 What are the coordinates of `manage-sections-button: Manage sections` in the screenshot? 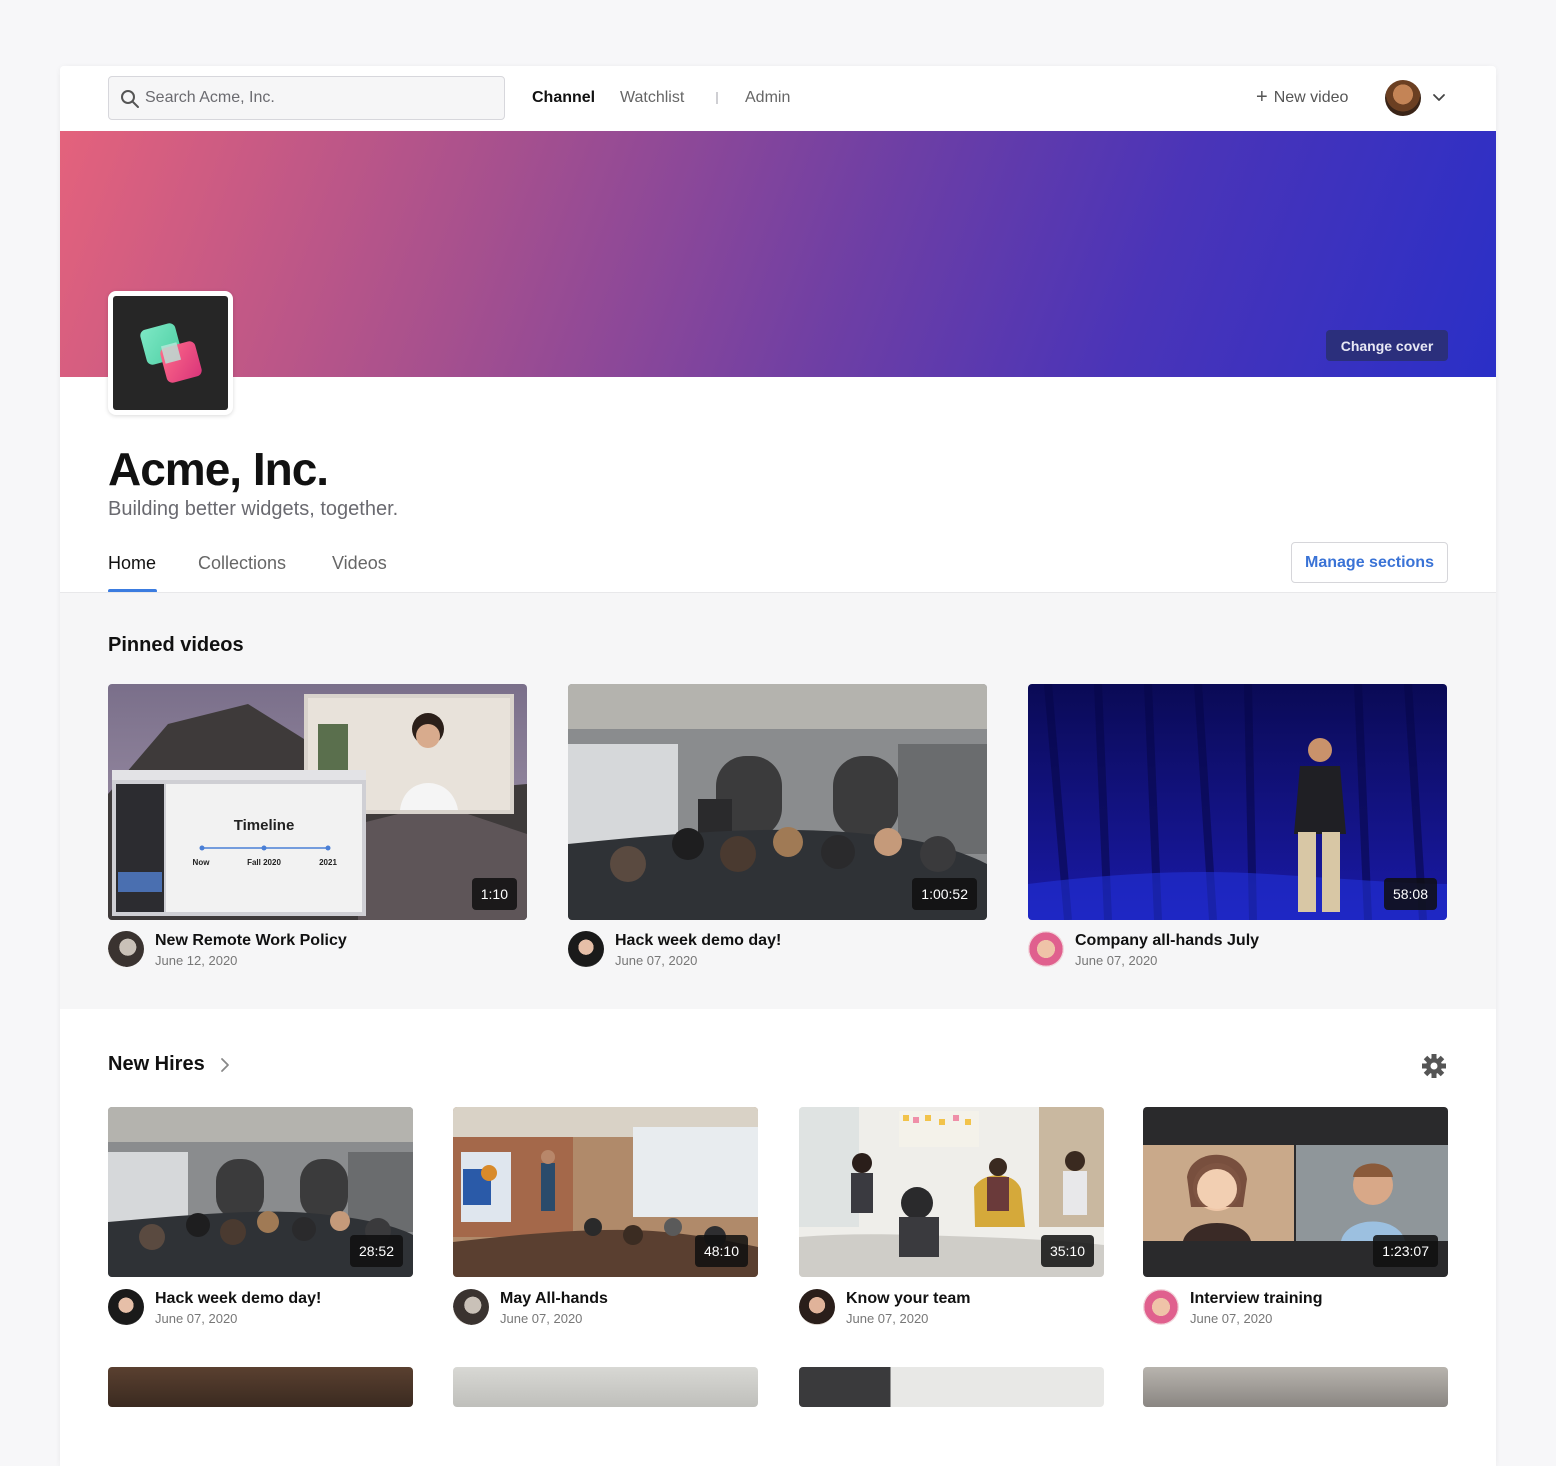 It's located at (1369, 562).